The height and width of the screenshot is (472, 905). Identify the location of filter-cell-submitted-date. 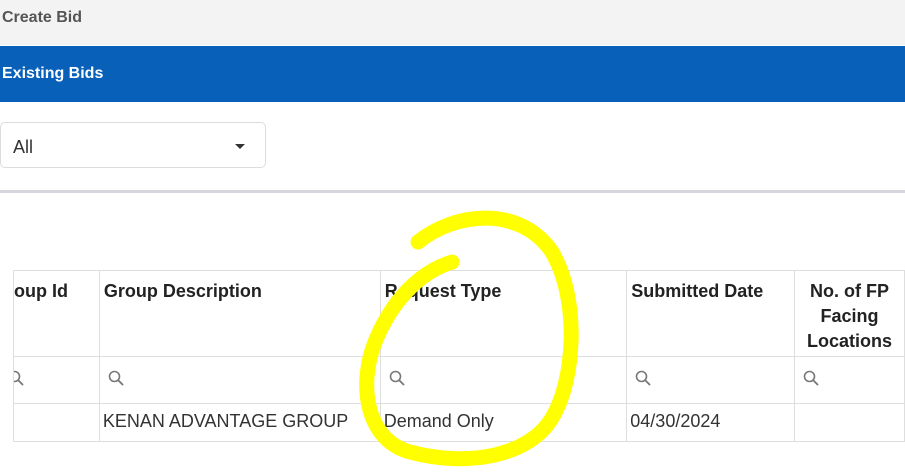
(711, 380).